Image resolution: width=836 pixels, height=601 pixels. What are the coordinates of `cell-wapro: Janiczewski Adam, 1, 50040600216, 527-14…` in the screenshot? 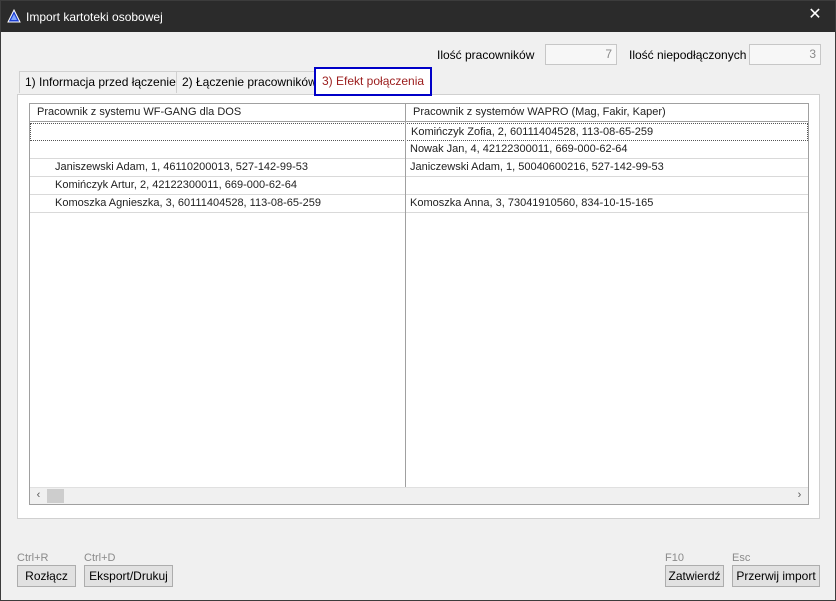 It's located at (537, 167).